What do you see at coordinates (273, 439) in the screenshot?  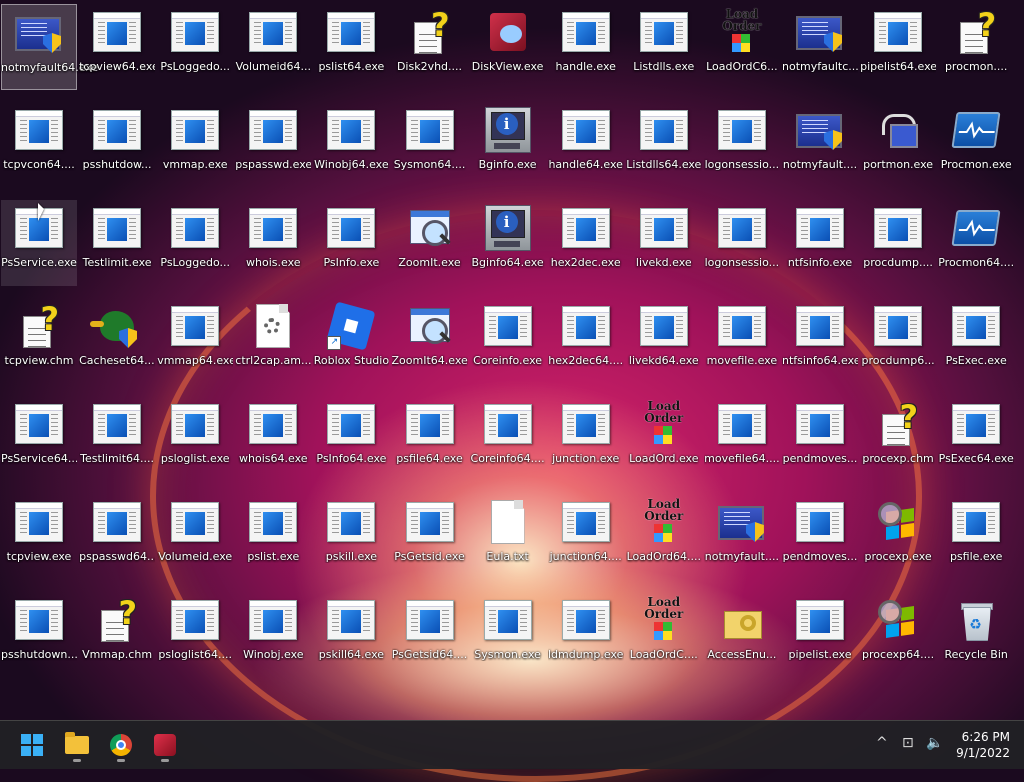 I see `desktop-icon: whois64.exe` at bounding box center [273, 439].